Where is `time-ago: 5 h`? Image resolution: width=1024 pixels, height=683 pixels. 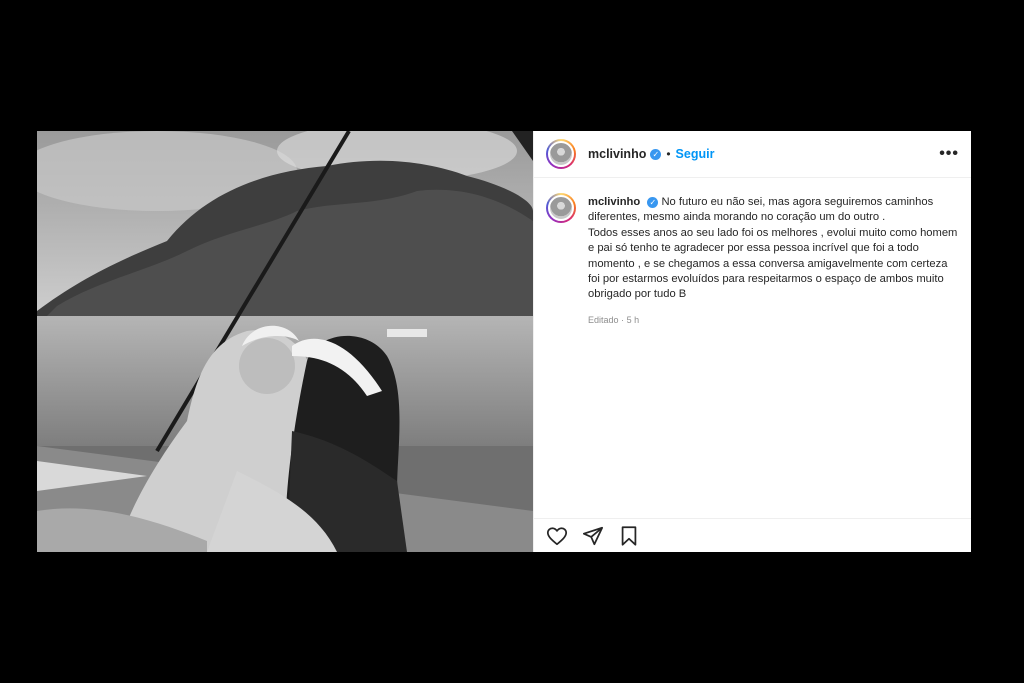
time-ago: 5 h is located at coordinates (633, 320).